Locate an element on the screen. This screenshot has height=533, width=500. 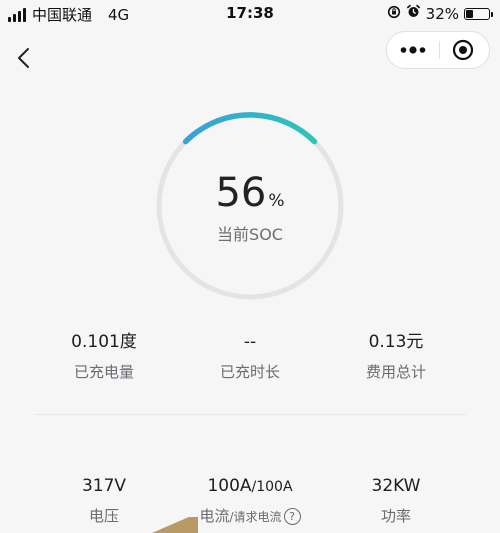
status-bar-right: 32% is located at coordinates (440, 13).